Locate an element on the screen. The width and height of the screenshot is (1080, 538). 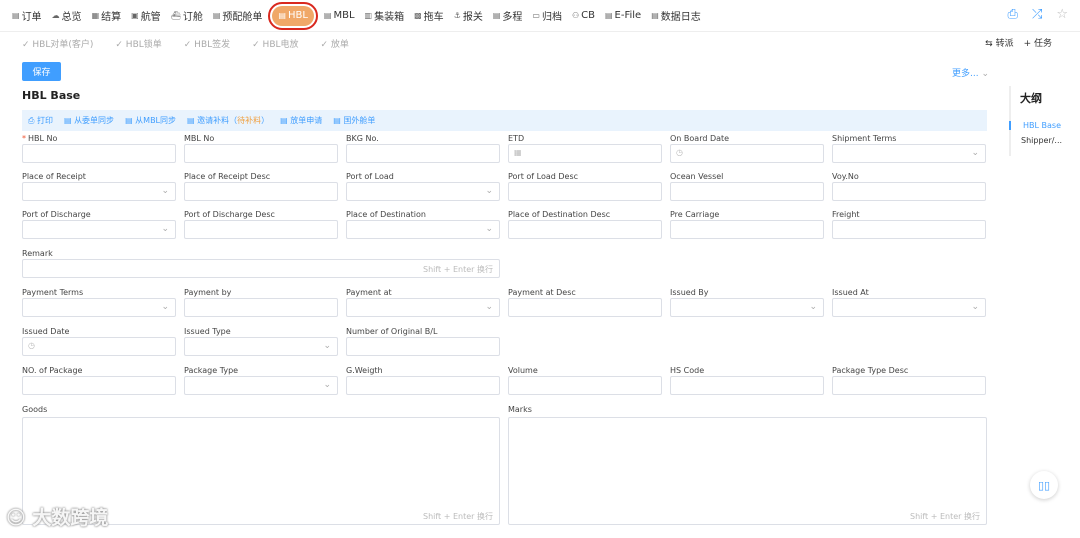
issued-at-select: ⌄ is located at coordinates (909, 307).